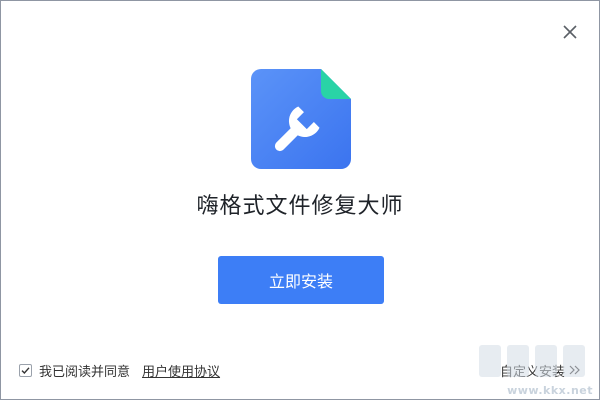 The height and width of the screenshot is (400, 600). I want to click on agreement-row: 我已阅读并同意 用户使用协议, so click(119, 370).